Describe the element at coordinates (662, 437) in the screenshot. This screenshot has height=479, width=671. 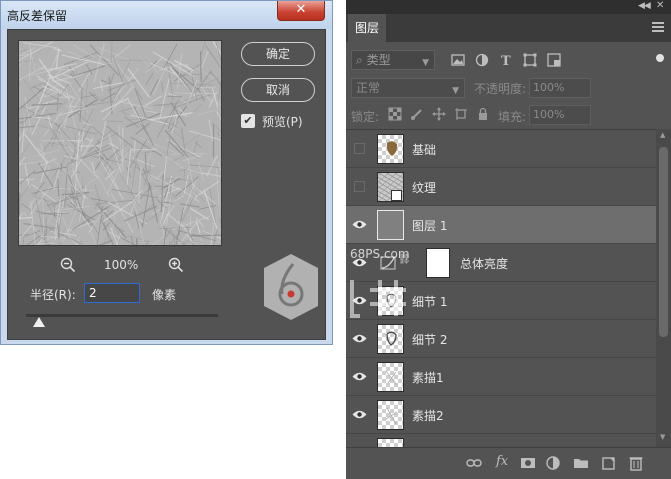
I see `scroll-down-icon: ▼` at that location.